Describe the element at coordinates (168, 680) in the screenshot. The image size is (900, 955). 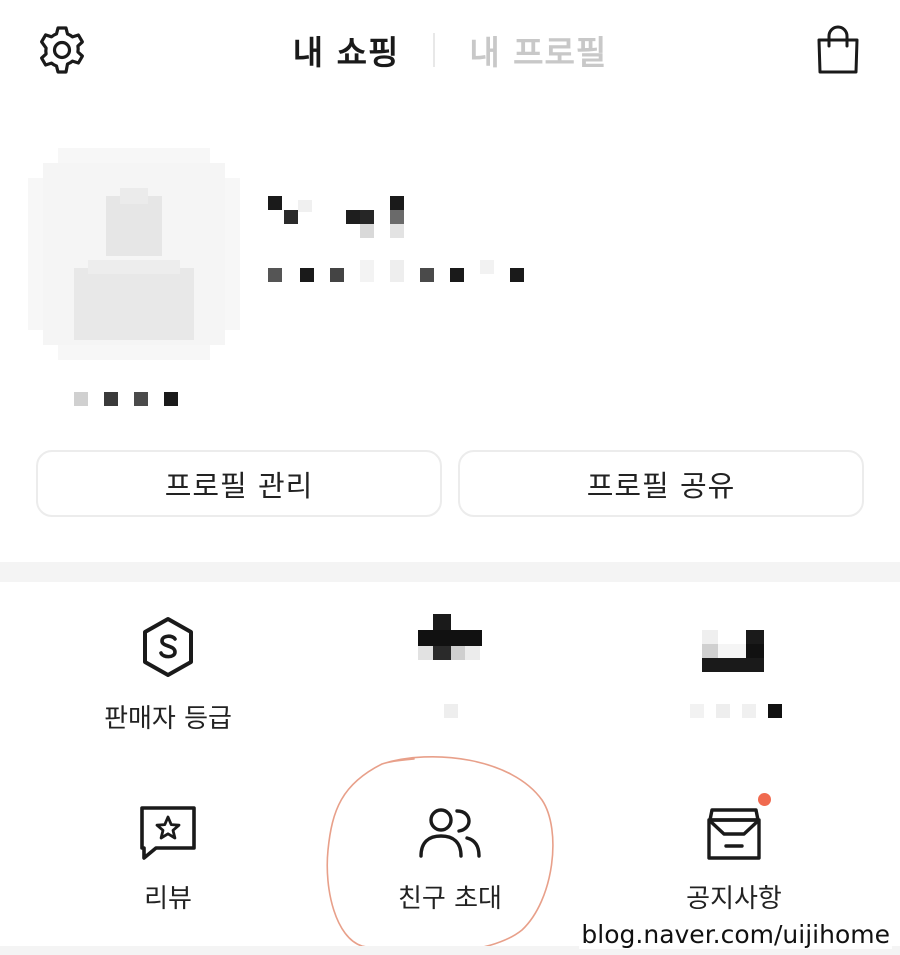
I see `menu-seller-grade: 판매자 등급` at that location.